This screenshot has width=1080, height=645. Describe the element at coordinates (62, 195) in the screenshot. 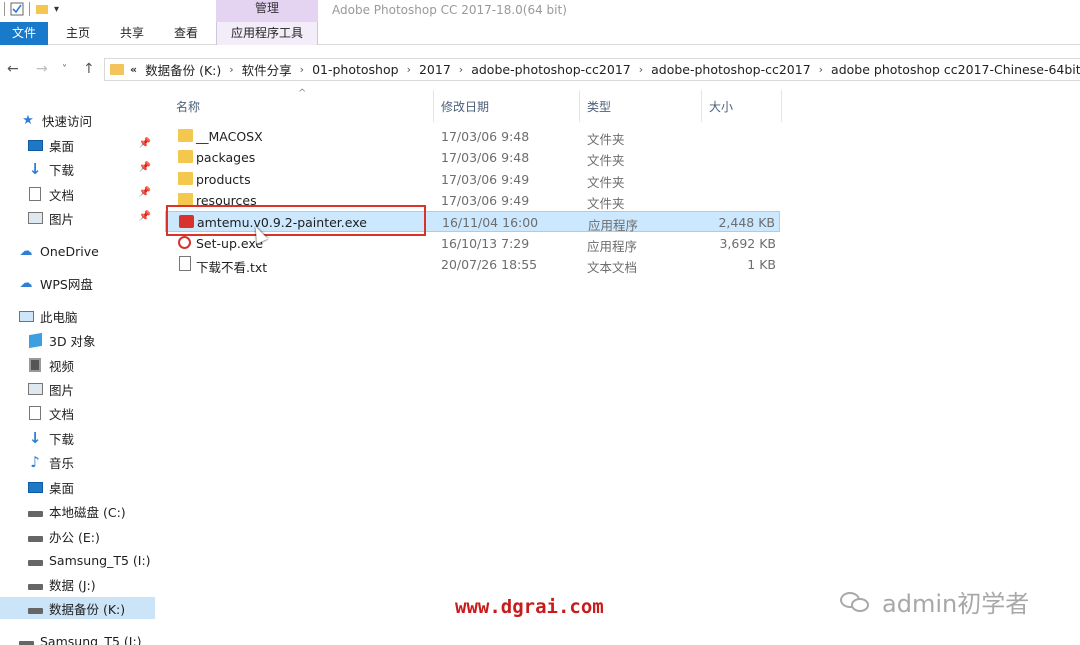

I see `sidebar-item-label: 文档` at that location.